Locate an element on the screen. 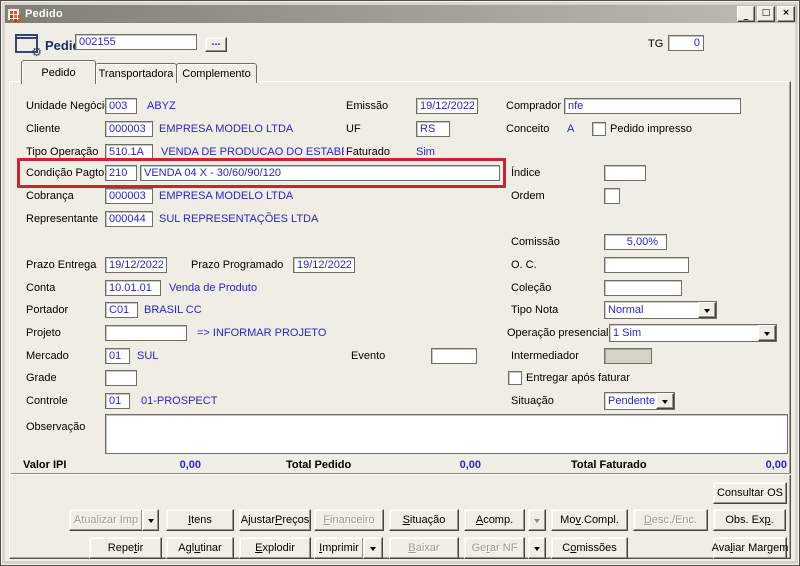  ajustar-precos-button: Ajustar Preços is located at coordinates (275, 520).